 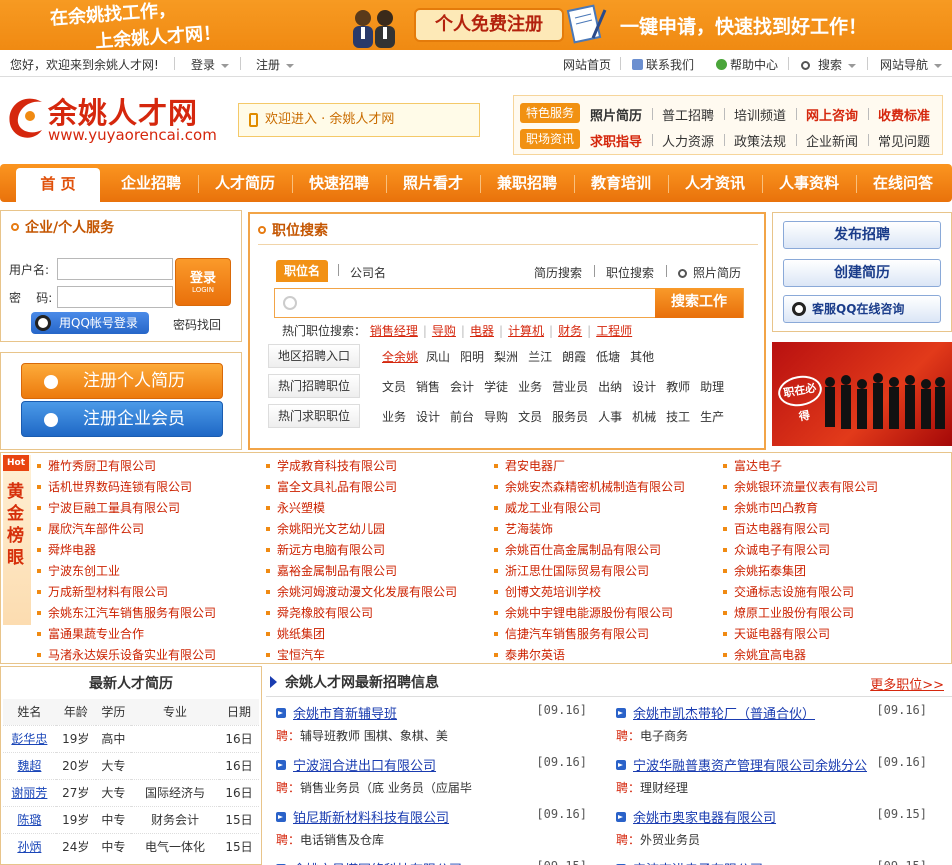 I want to click on job-positions: 聘：辅导班教师 围棋、象棋、美, so click(x=362, y=735).